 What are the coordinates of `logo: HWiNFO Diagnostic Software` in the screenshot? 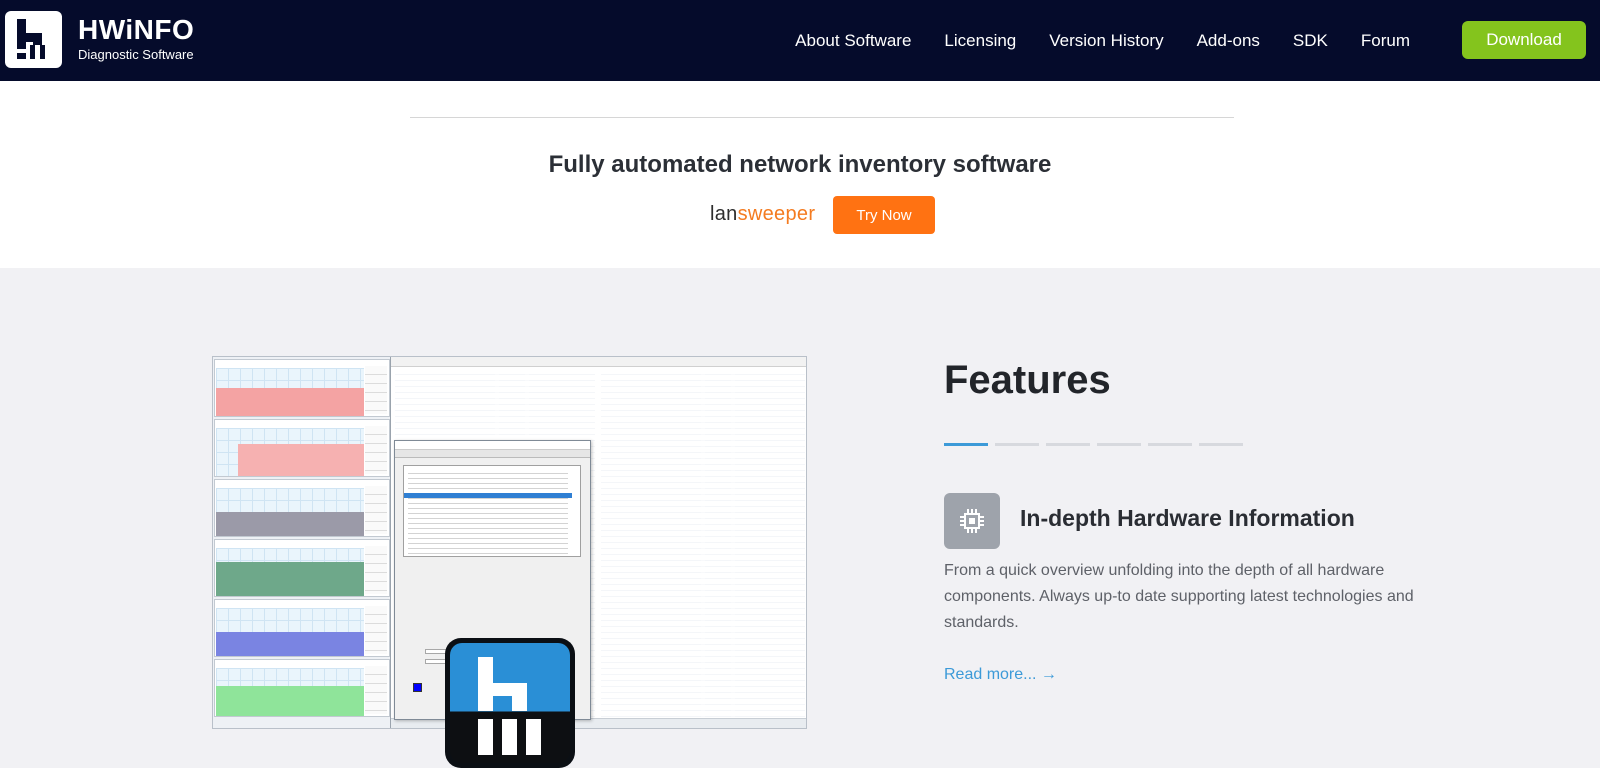 It's located at (136, 39).